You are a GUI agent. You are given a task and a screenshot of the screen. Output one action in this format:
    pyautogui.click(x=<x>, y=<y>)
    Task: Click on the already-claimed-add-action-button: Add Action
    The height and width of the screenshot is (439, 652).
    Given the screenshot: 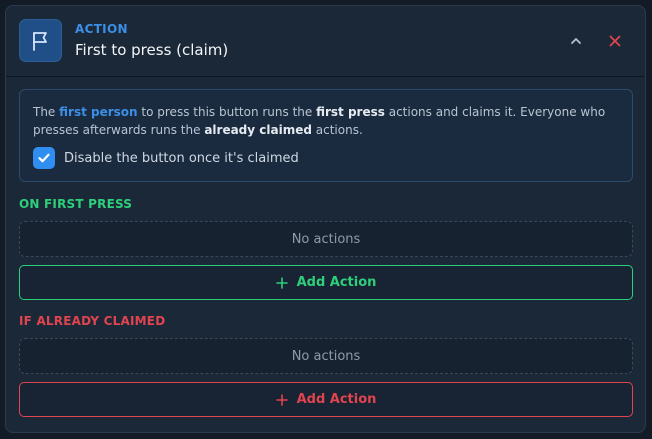 What is the action you would take?
    pyautogui.click(x=326, y=399)
    